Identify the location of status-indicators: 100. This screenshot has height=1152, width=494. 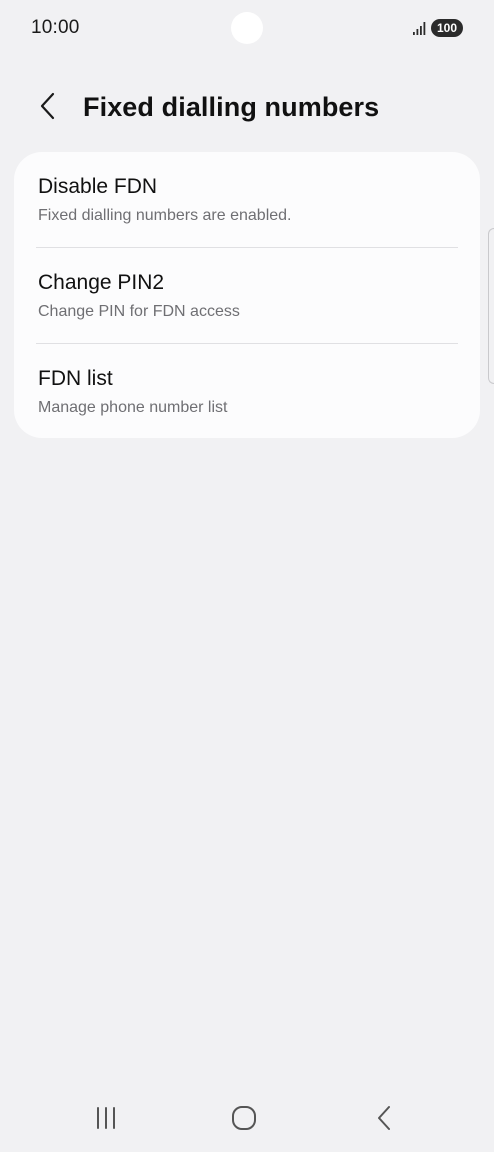
(438, 28).